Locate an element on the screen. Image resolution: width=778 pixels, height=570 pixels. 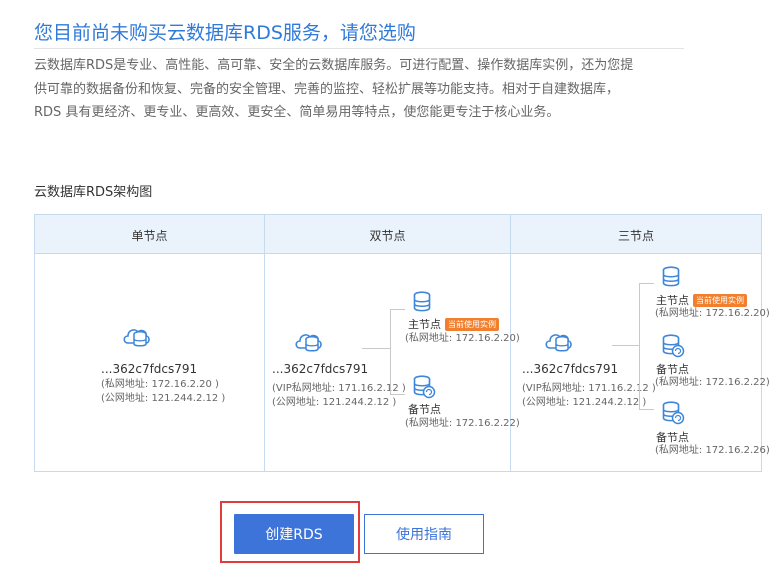
triple-standby1-address: (私网地址: 172.16.2.22) is located at coordinates (712, 382).